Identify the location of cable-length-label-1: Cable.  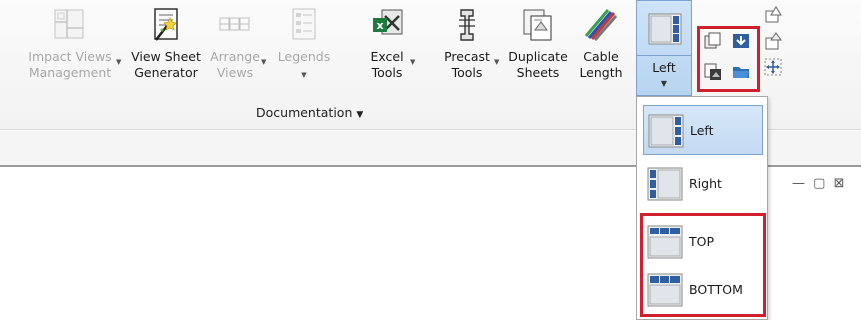
(601, 56).